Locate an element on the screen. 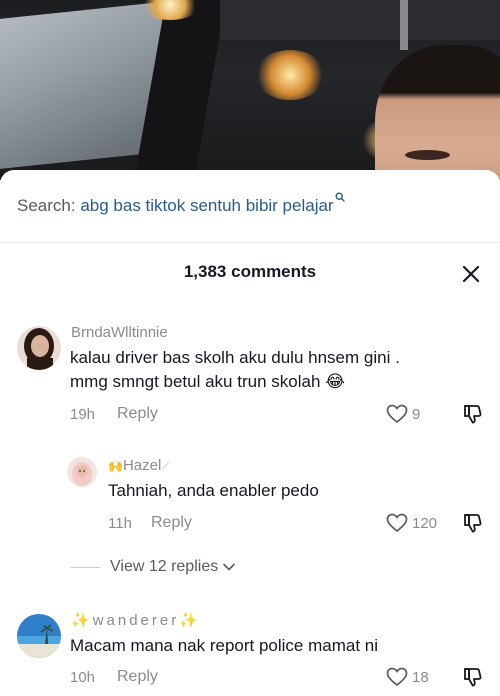 The image size is (500, 696). search-query: abg bas tiktok sentuh bibir pelajar is located at coordinates (206, 205).